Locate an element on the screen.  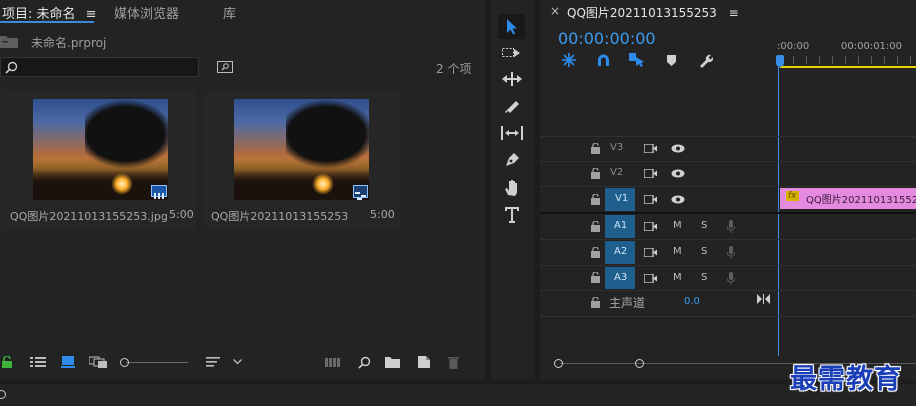
media-item-name: QQ图片20211013155253 is located at coordinates (280, 216).